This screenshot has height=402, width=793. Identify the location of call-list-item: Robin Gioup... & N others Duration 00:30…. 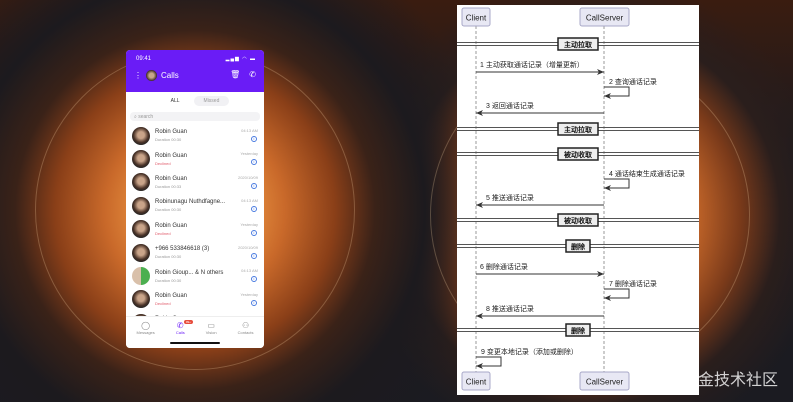
(195, 275).